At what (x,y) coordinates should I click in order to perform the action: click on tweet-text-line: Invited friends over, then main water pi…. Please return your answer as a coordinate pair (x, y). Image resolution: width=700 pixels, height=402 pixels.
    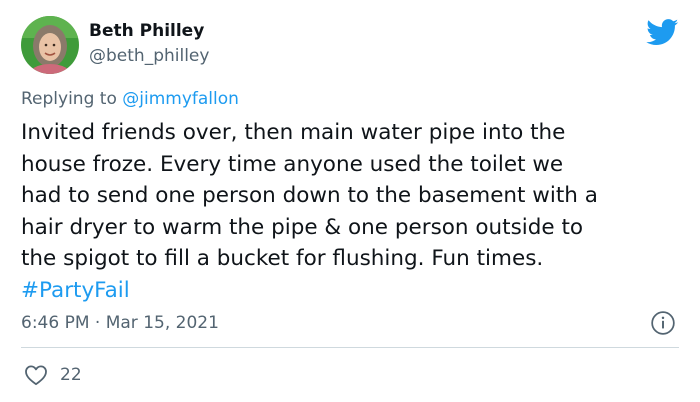
    Looking at the image, I should click on (293, 132).